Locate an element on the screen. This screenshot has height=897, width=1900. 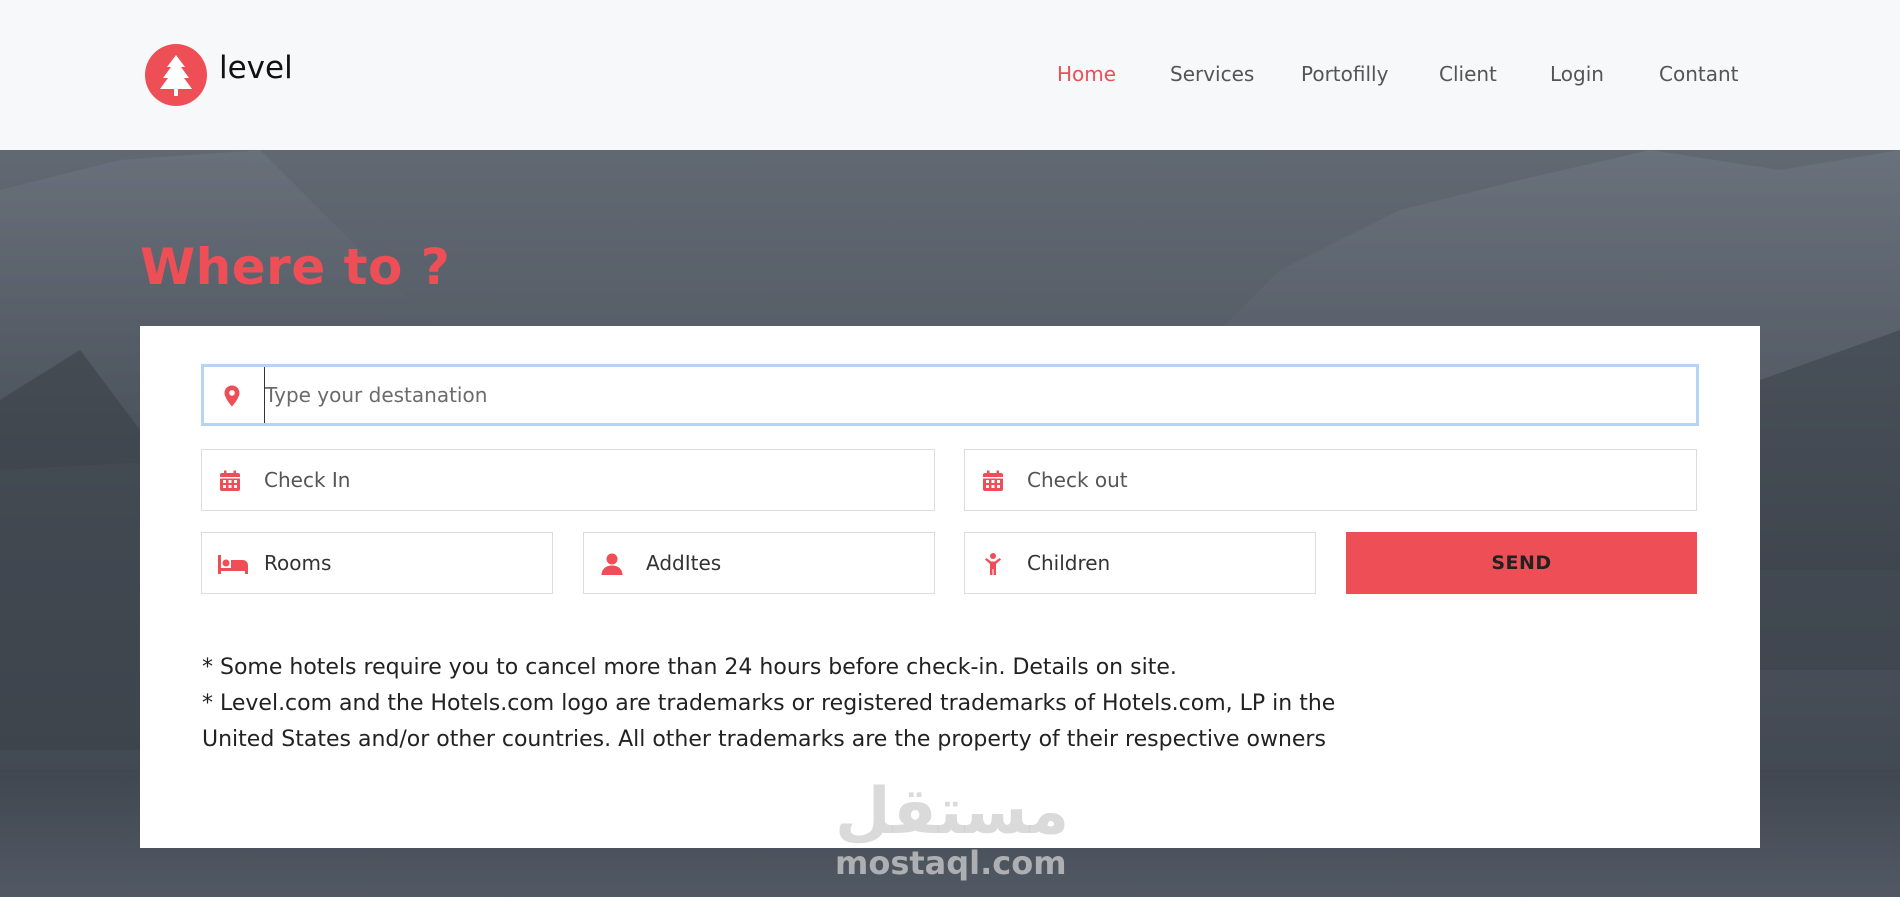
send-button: SEND is located at coordinates (1521, 563).